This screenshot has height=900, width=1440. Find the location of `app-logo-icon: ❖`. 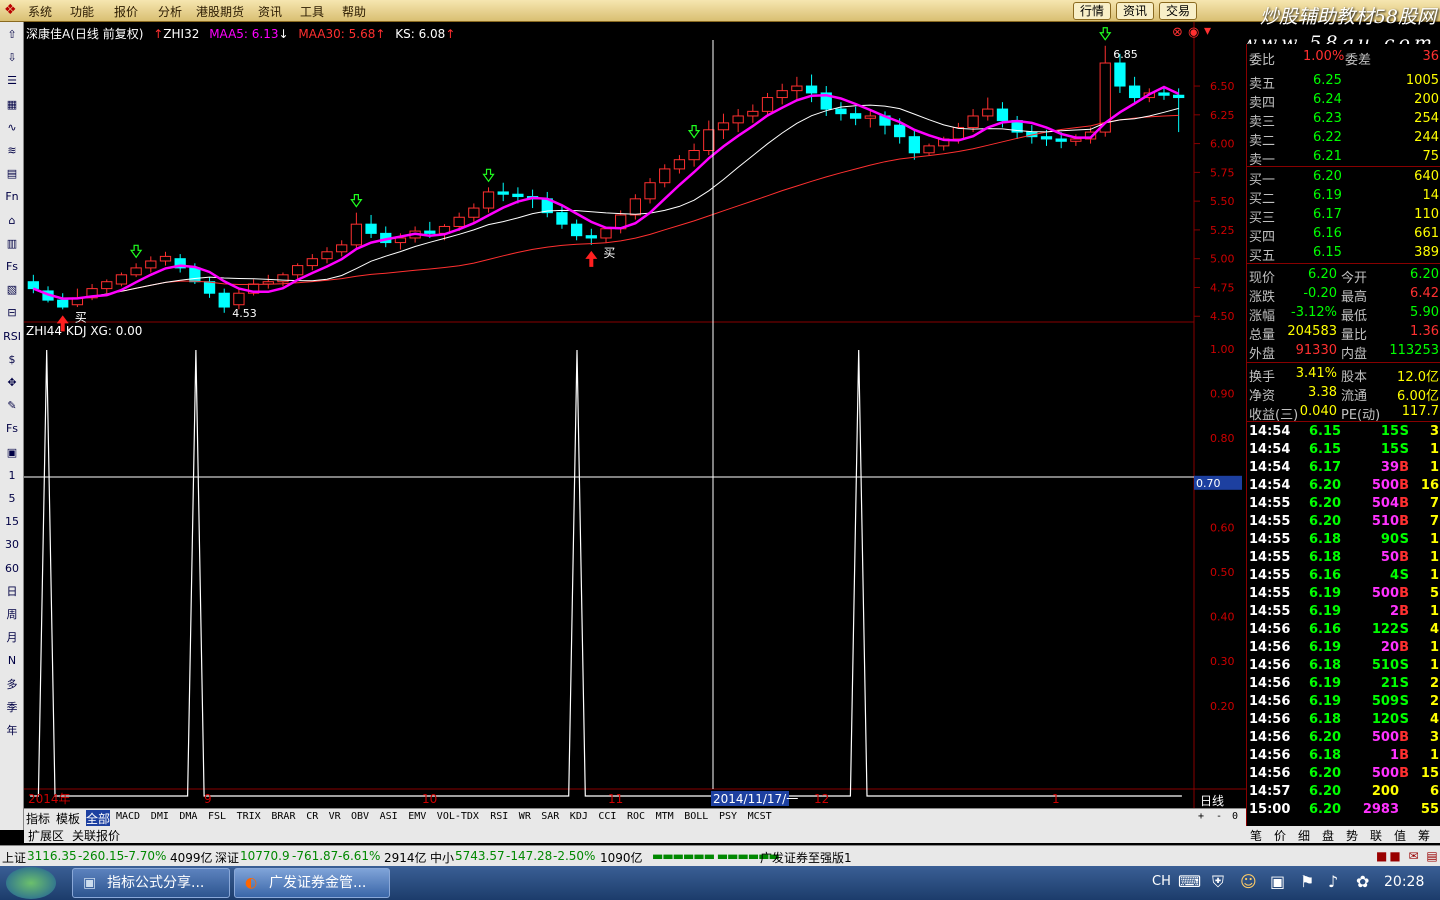

app-logo-icon: ❖ is located at coordinates (10, 10).